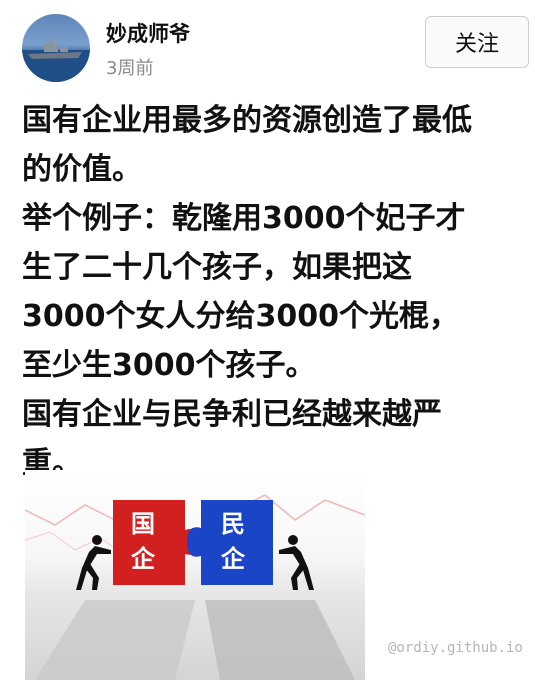 The height and width of the screenshot is (680, 535). Describe the element at coordinates (455, 648) in the screenshot. I see `watermark: @ordiy.github.io` at that location.